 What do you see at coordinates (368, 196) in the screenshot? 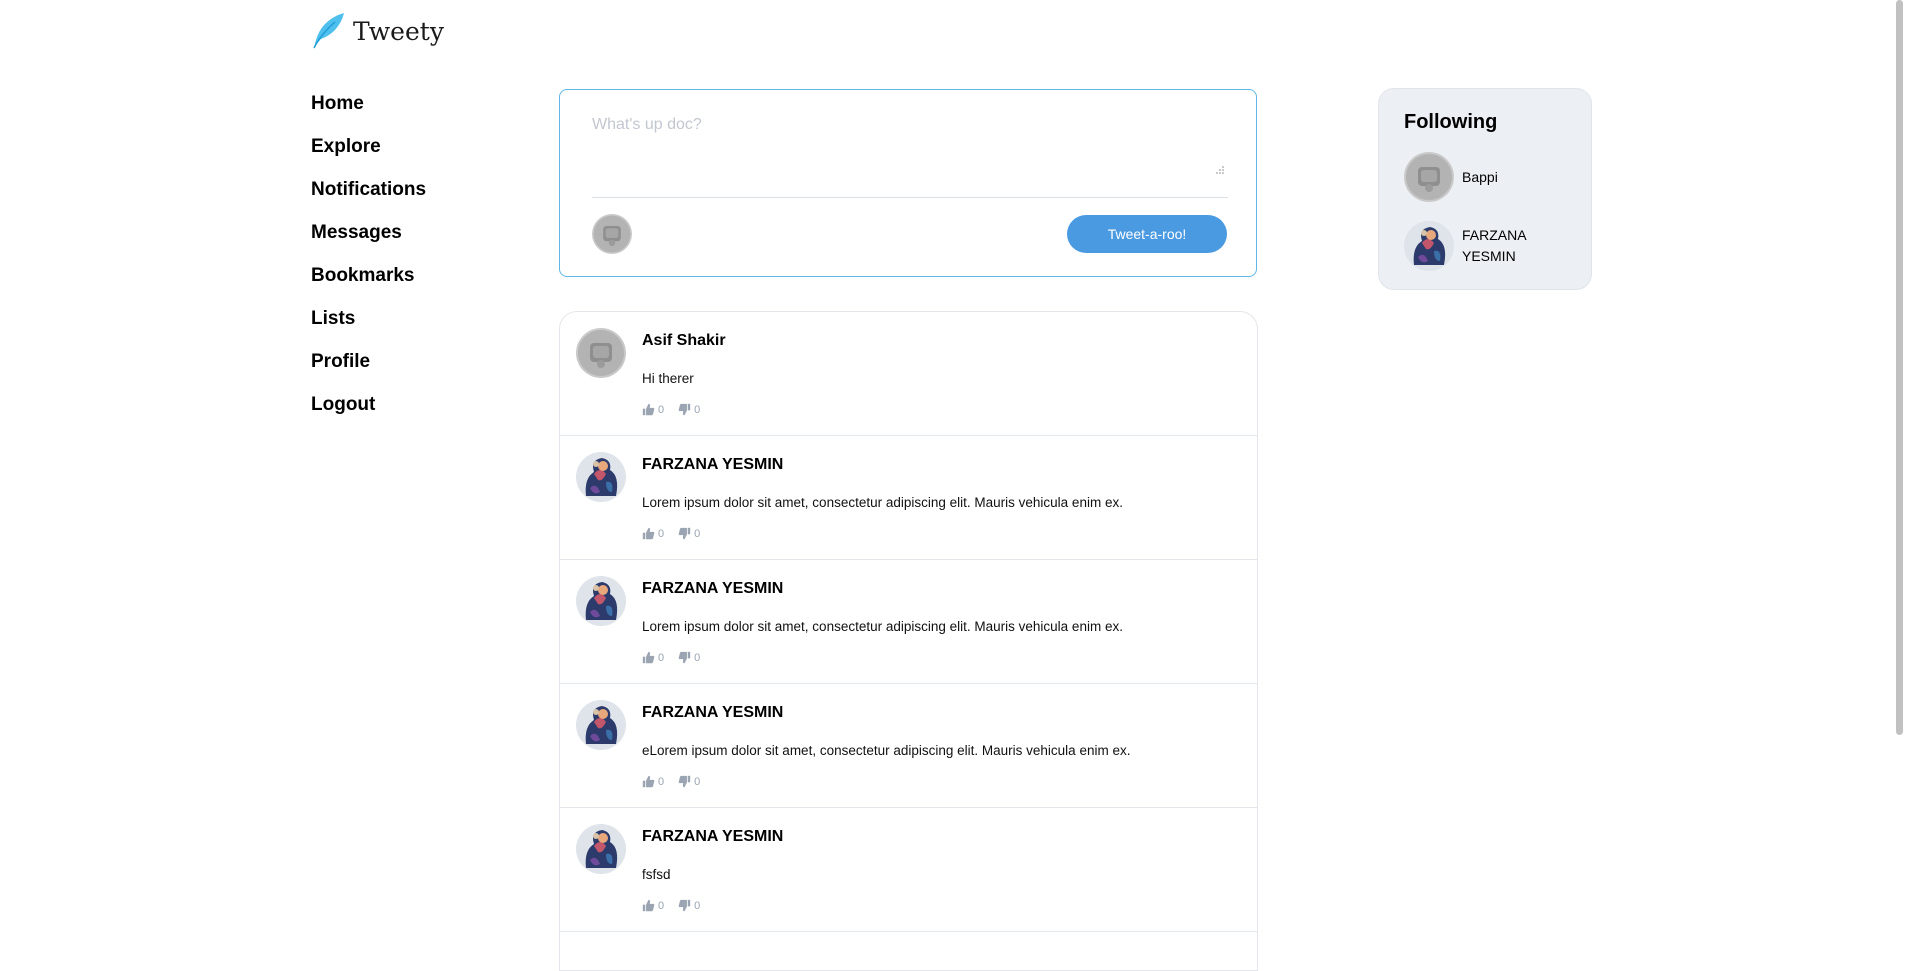
I see `nav-notifications: Notifications` at bounding box center [368, 196].